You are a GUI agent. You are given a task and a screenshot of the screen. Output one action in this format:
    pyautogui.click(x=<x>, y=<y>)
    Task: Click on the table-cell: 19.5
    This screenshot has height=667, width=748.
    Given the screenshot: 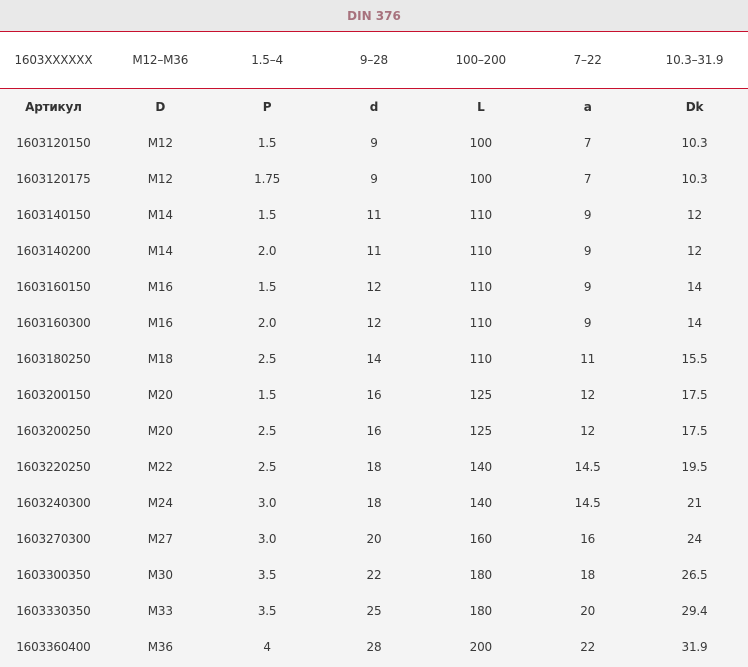 What is the action you would take?
    pyautogui.click(x=694, y=467)
    